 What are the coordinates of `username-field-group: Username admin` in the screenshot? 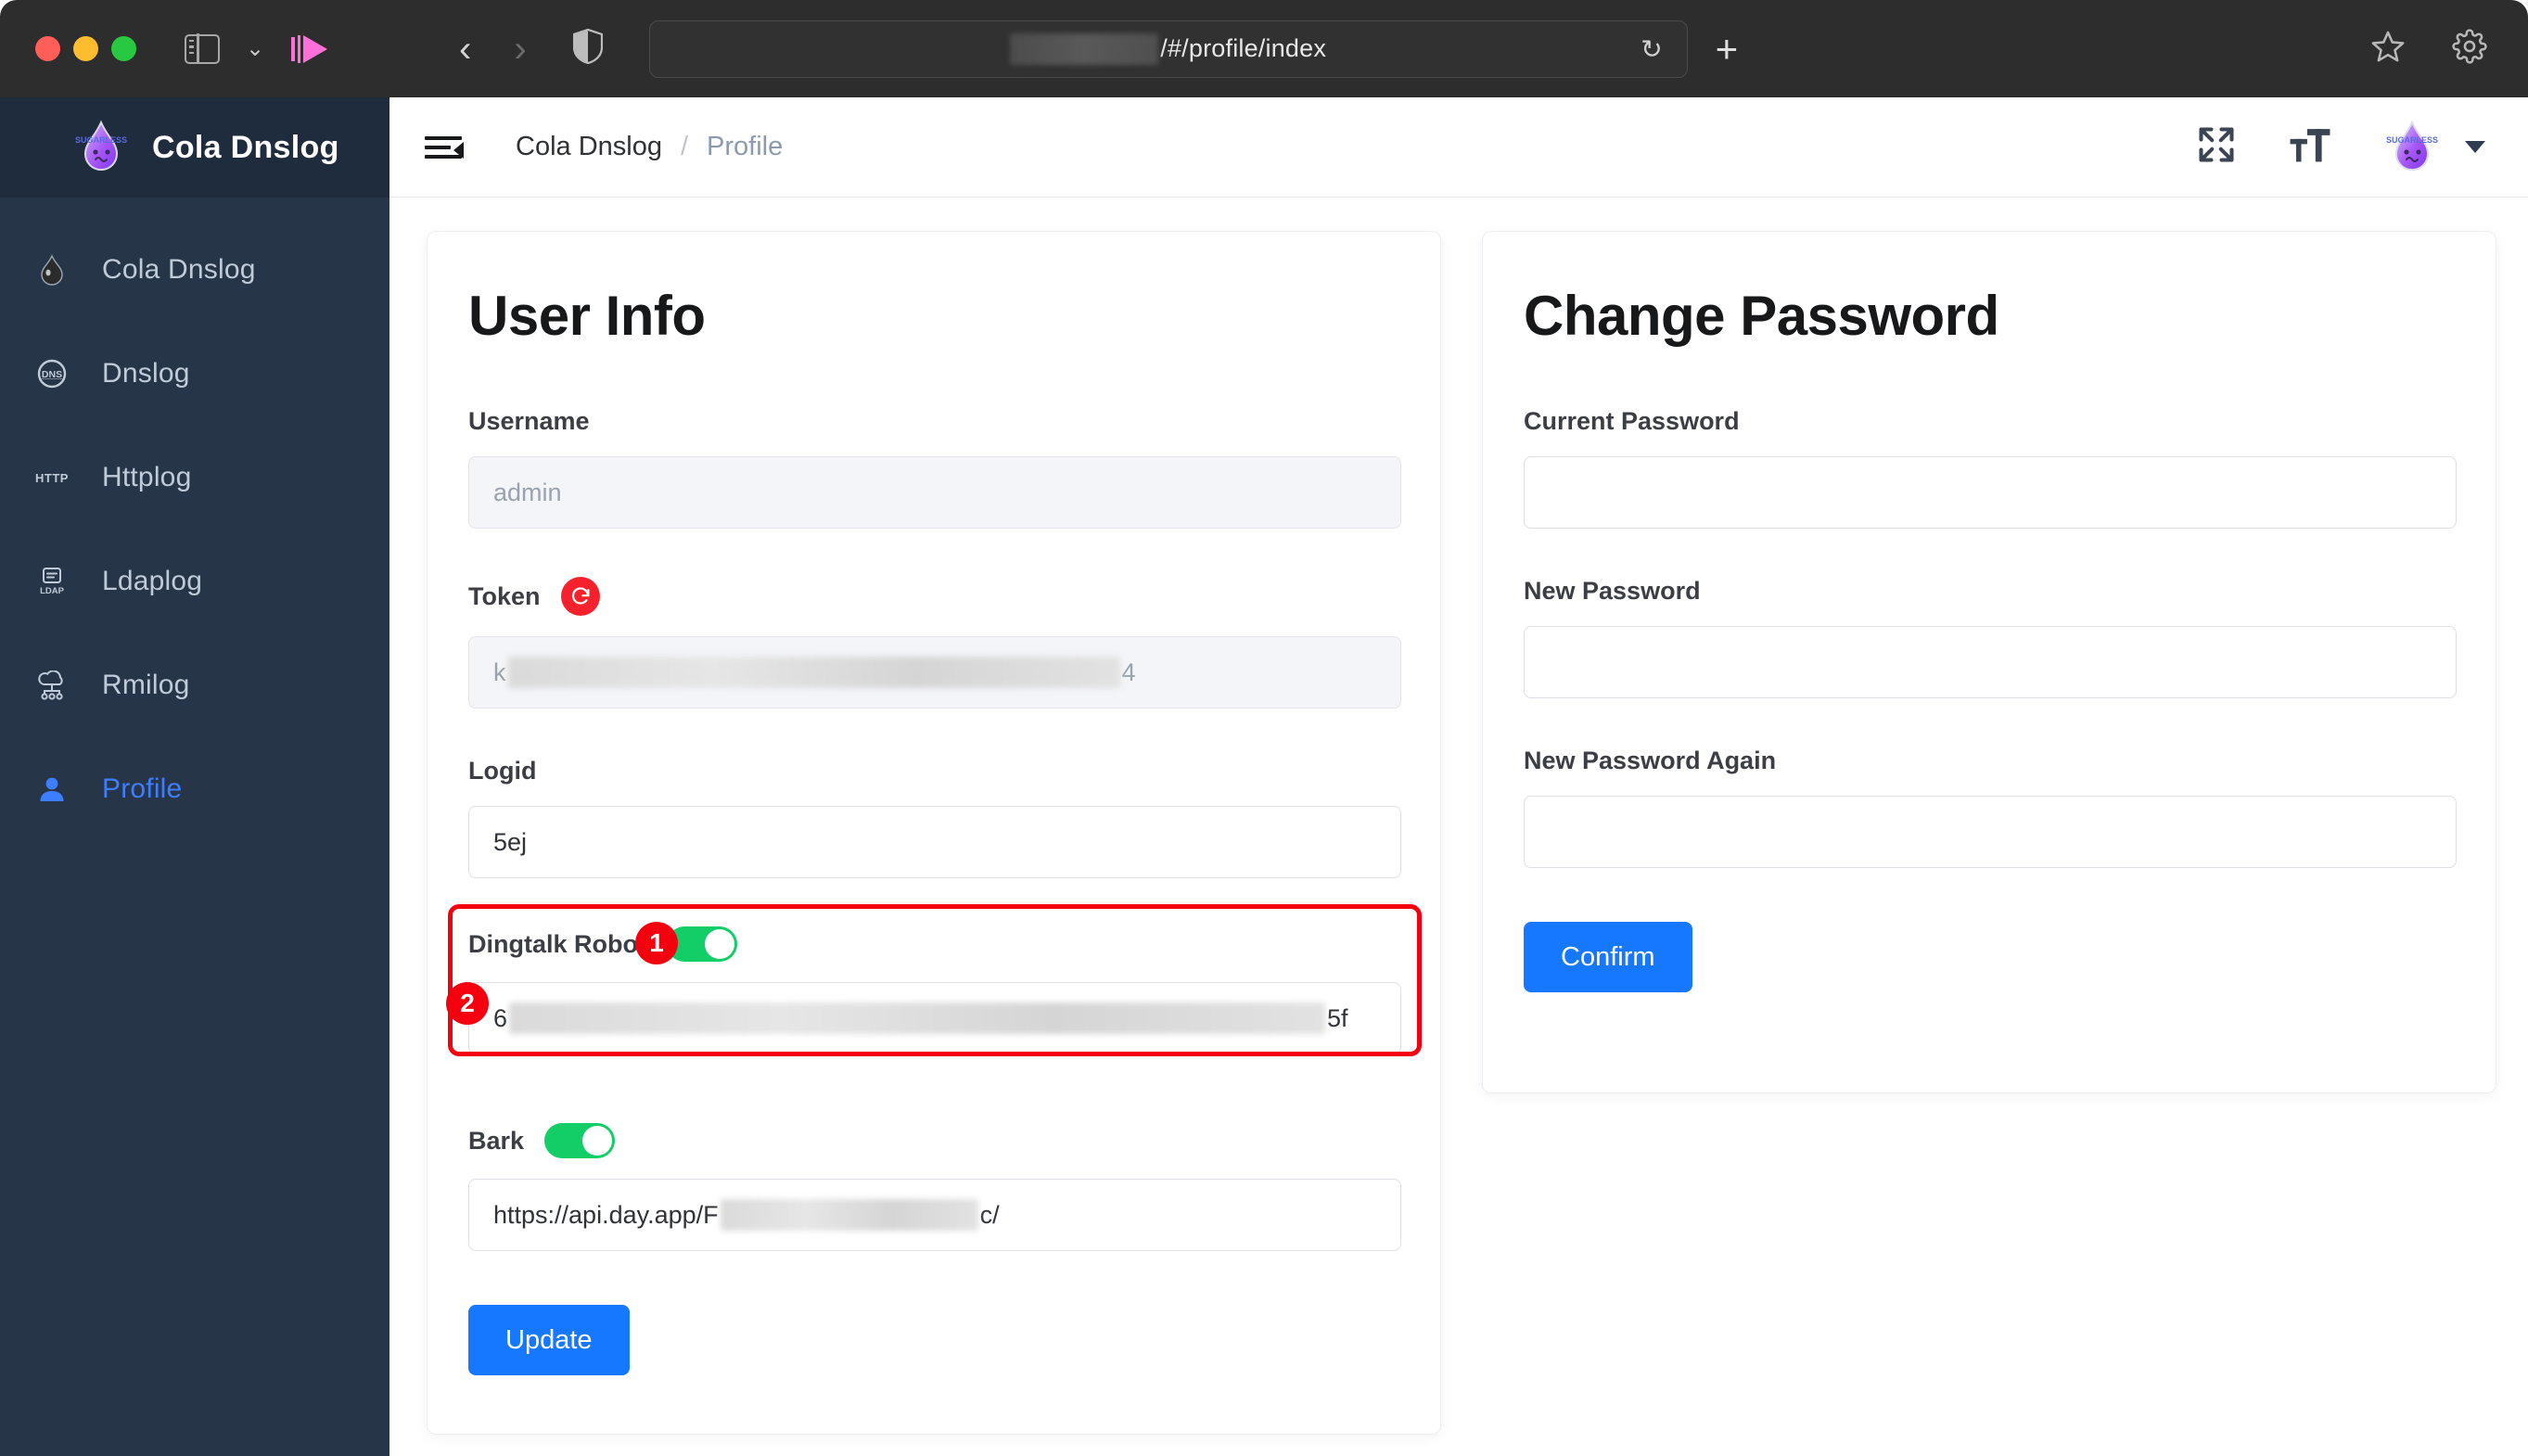 It's located at (934, 468).